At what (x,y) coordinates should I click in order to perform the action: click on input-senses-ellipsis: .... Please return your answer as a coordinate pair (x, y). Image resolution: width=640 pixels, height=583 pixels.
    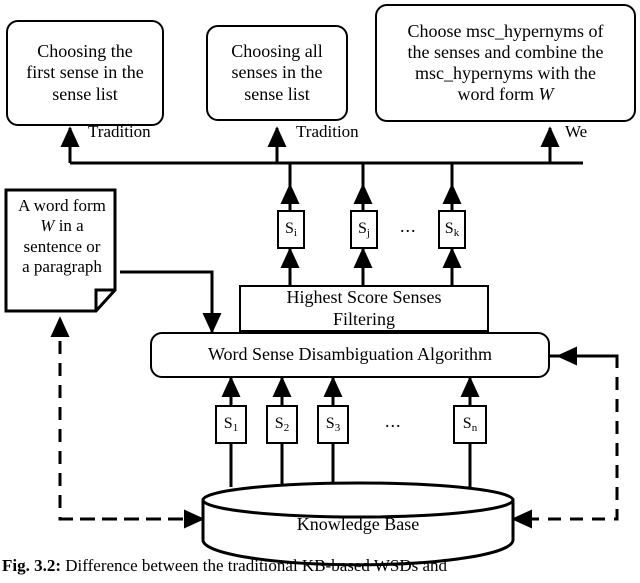
    Looking at the image, I should click on (393, 421).